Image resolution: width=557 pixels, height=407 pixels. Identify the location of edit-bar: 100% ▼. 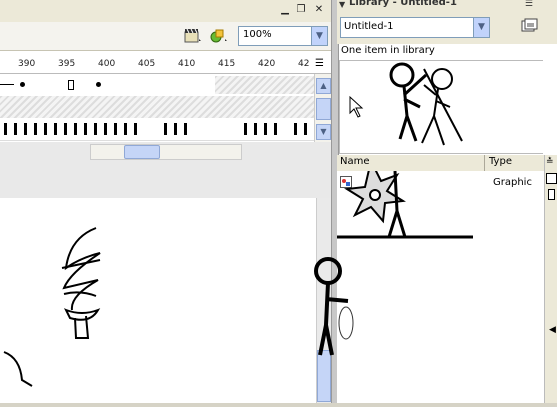
(165, 36).